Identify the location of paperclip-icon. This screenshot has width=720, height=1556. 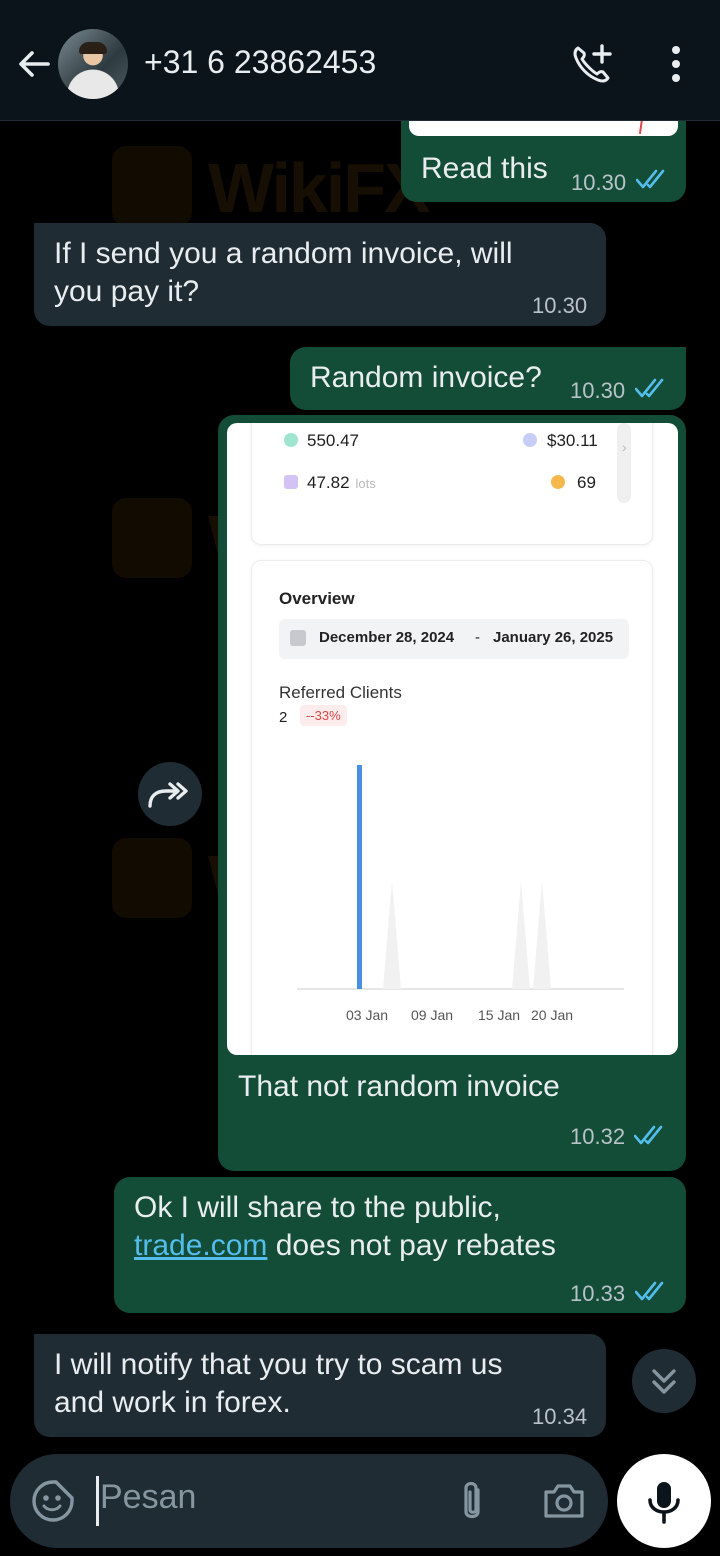
(472, 1500).